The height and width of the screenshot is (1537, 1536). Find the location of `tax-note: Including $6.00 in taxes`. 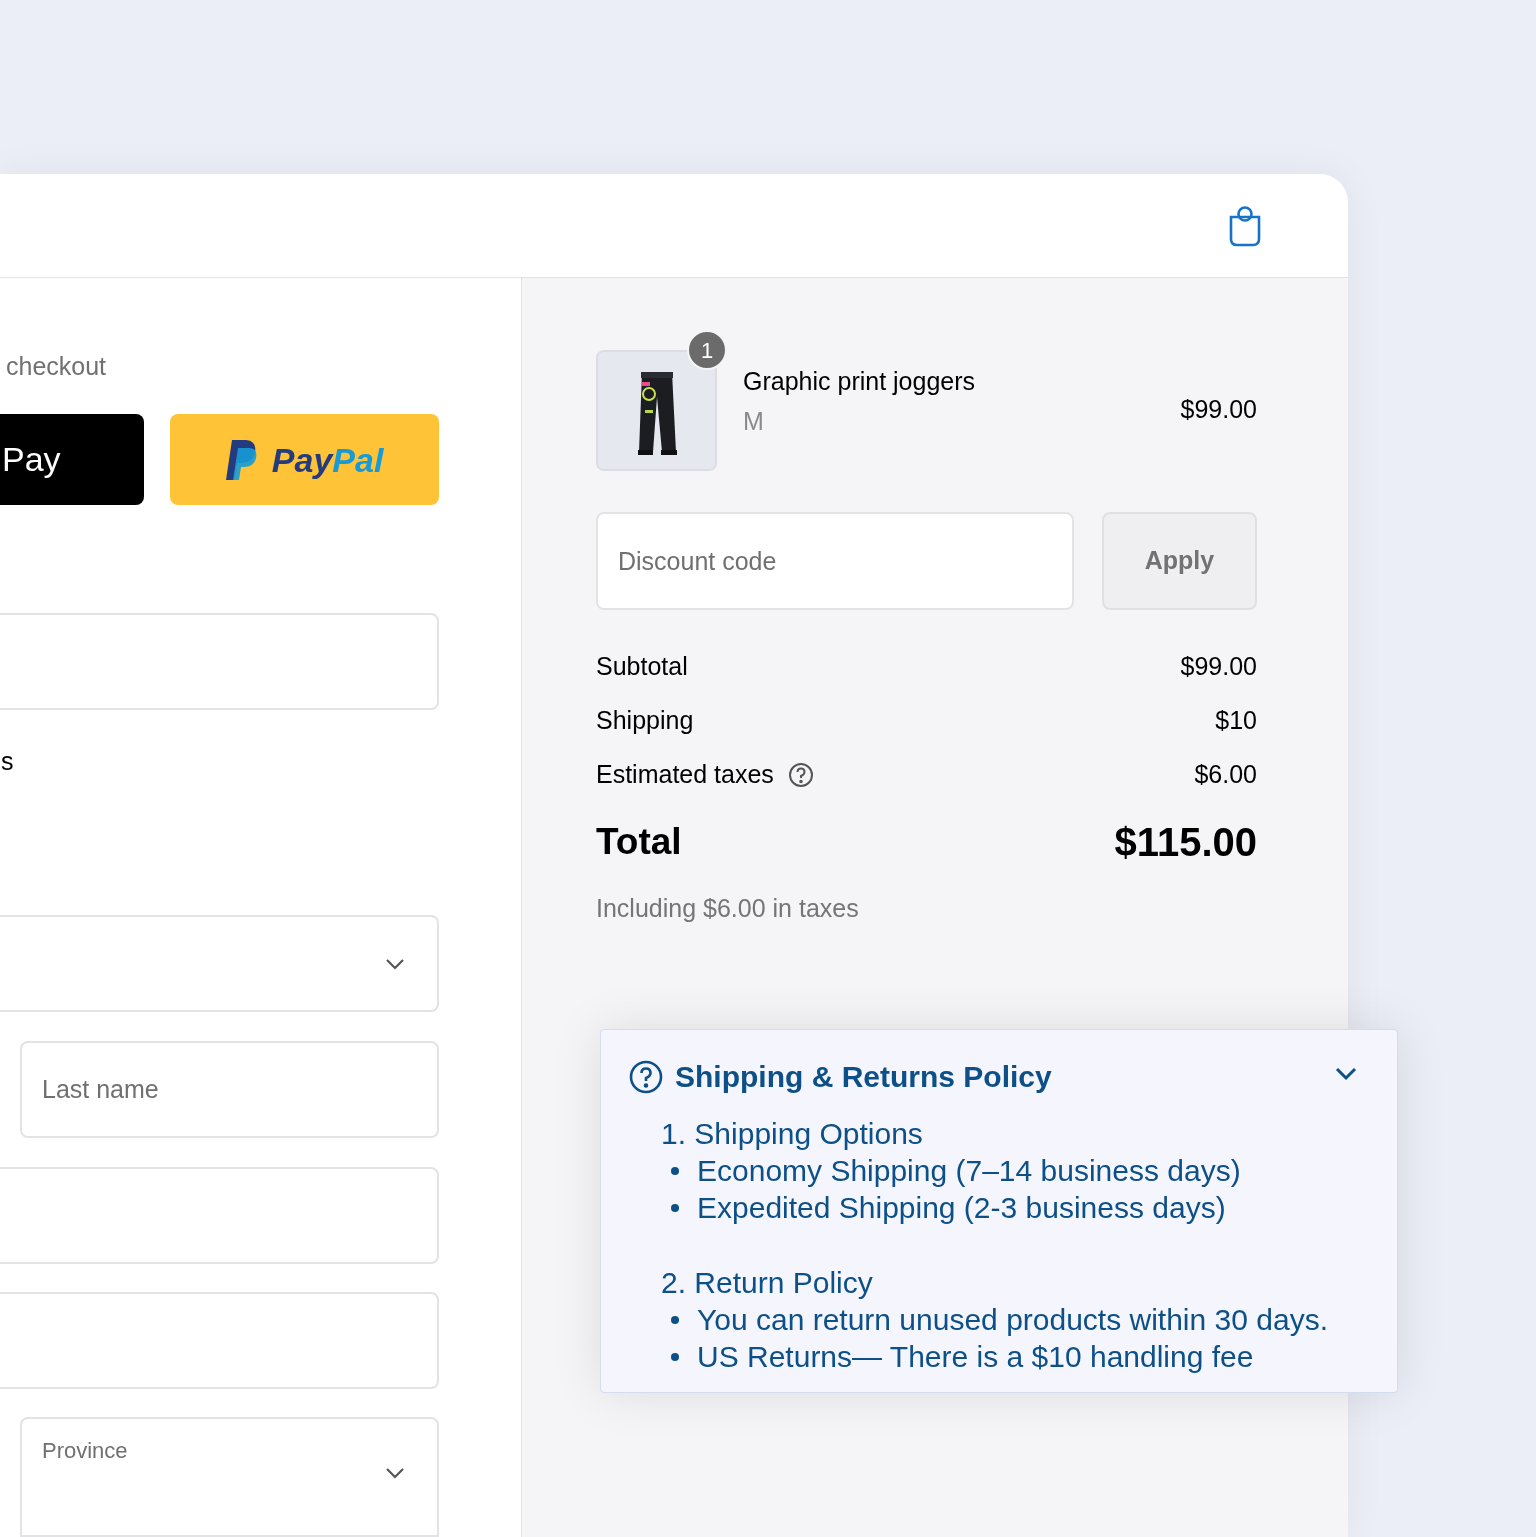

tax-note: Including $6.00 in taxes is located at coordinates (728, 908).